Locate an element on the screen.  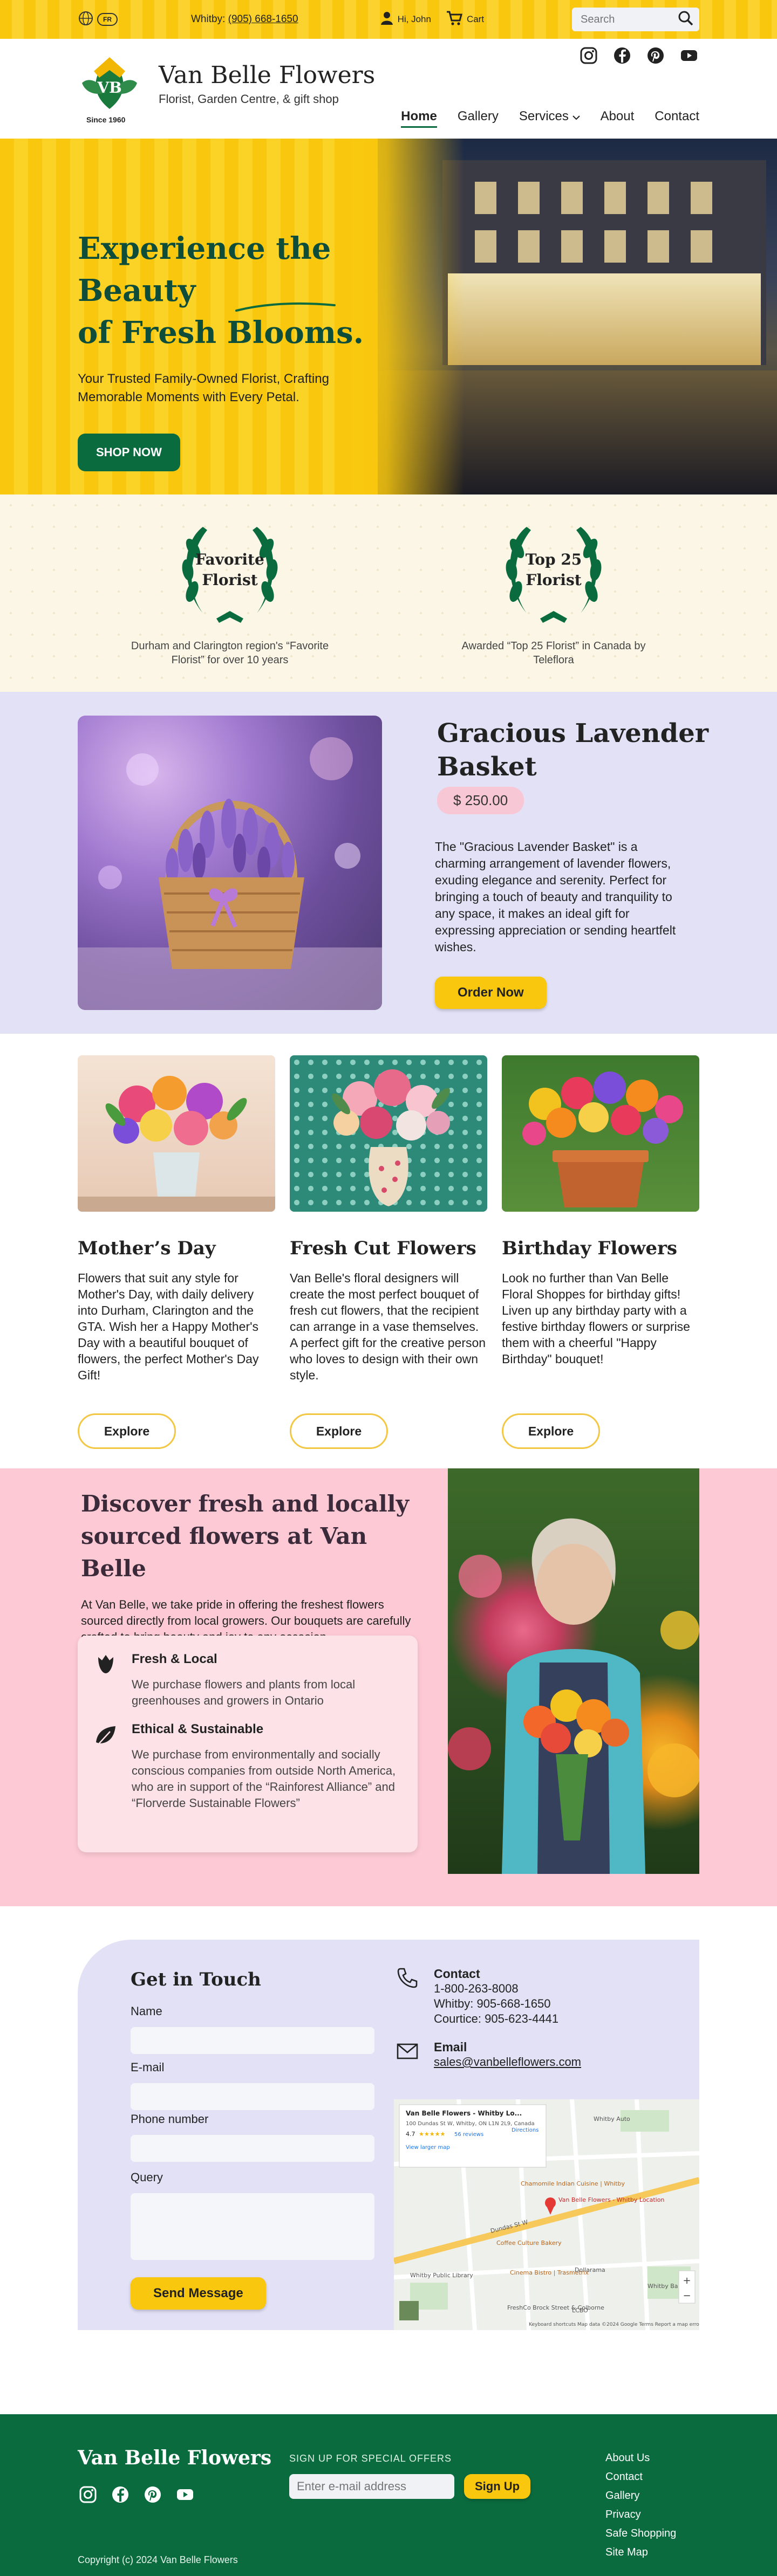
chevron-down-icon is located at coordinates (576, 116).